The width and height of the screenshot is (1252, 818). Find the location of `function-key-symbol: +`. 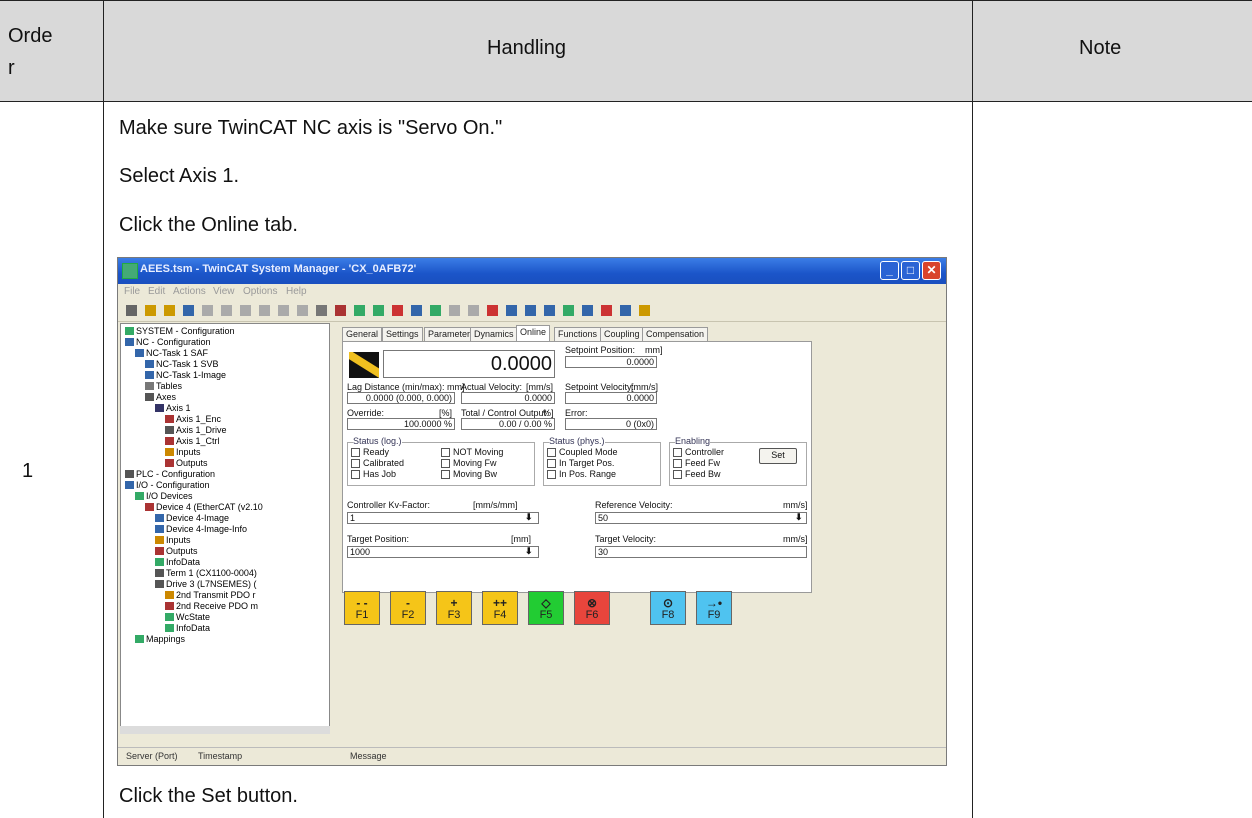

function-key-symbol: + is located at coordinates (454, 603).